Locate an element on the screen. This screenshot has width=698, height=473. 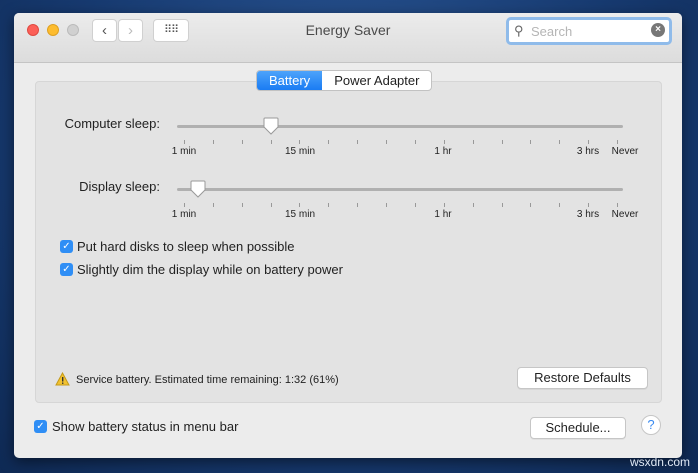
show-battery-status-label: Show battery status in menu bar is located at coordinates (145, 426).